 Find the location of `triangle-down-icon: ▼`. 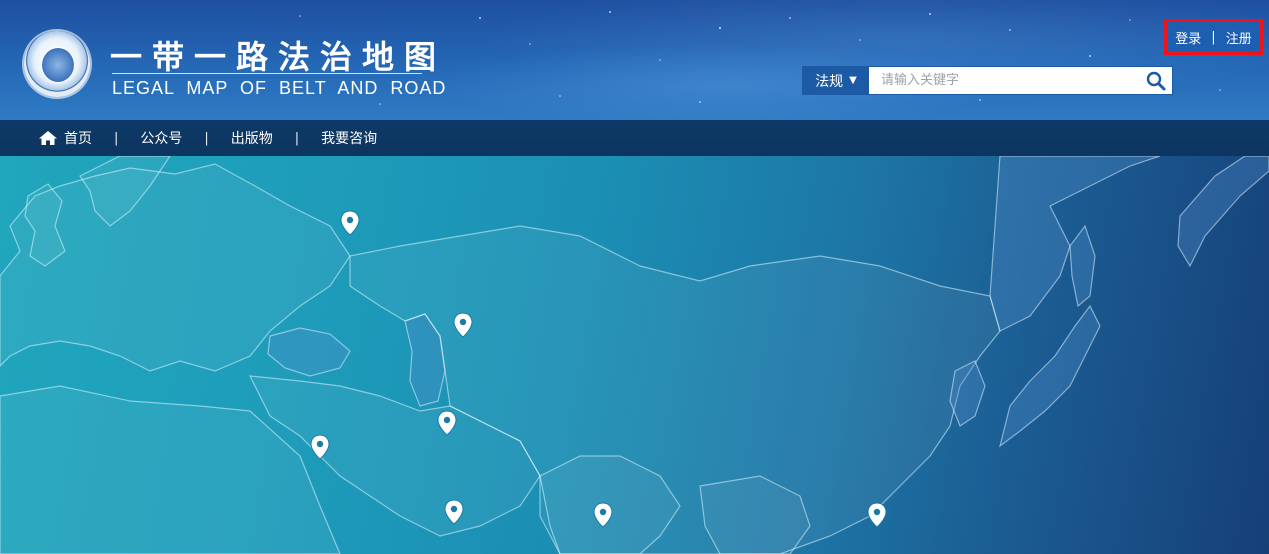

triangle-down-icon: ▼ is located at coordinates (853, 80).